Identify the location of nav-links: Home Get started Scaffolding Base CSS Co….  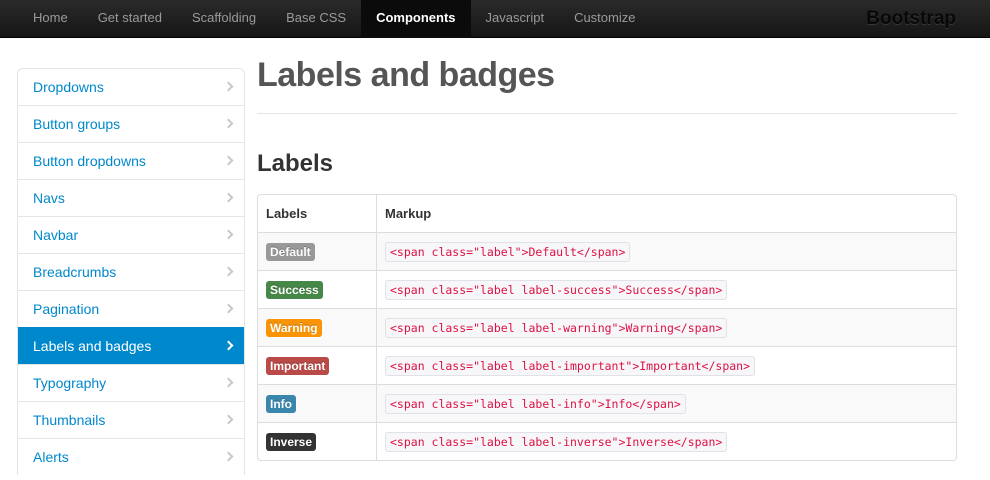
(334, 19).